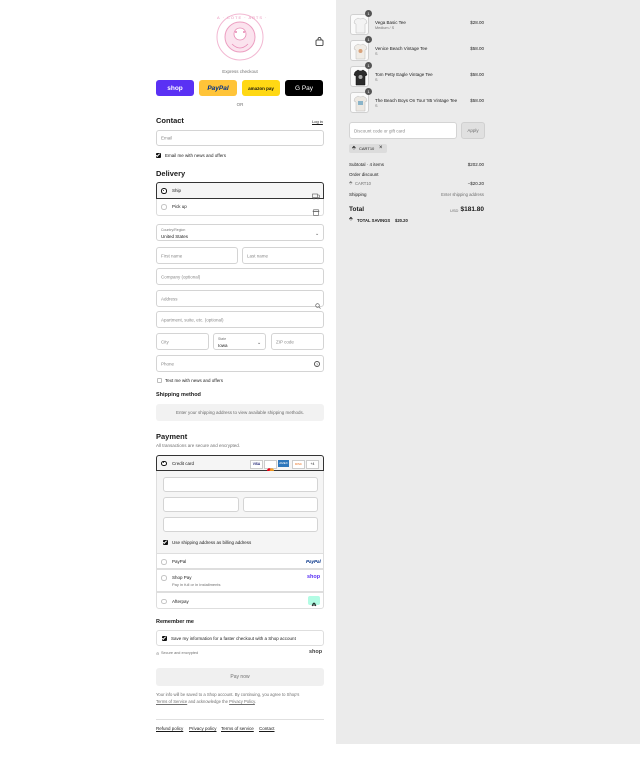 The height and width of the screenshot is (771, 640). I want to click on credit-card-radio, so click(164, 463).